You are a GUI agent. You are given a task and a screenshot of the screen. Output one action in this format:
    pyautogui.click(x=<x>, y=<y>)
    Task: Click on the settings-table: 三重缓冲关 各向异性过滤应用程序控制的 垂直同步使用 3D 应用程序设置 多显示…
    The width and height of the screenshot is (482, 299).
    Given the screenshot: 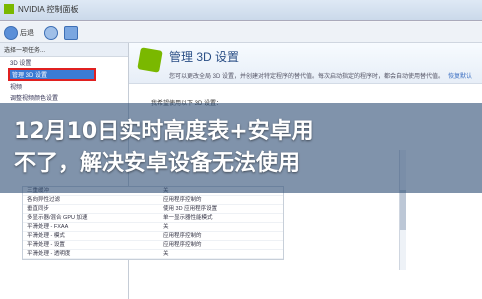 What is the action you would take?
    pyautogui.click(x=153, y=223)
    